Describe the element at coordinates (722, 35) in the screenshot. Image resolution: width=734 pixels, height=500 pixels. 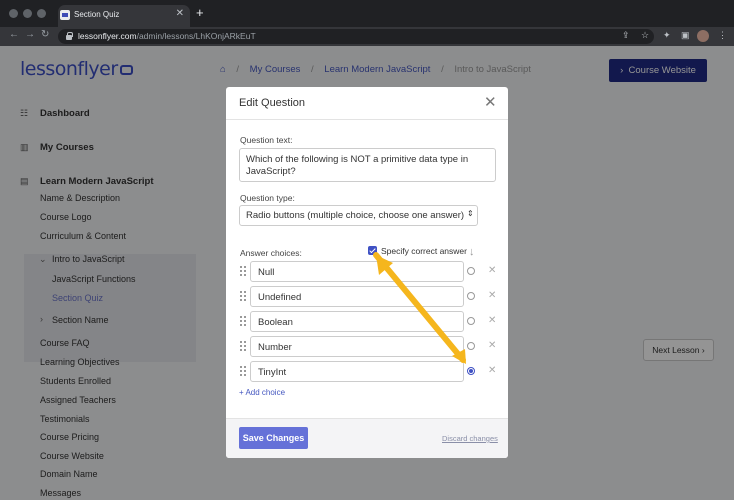
I see `menu-kebab-icon: ⋮` at that location.